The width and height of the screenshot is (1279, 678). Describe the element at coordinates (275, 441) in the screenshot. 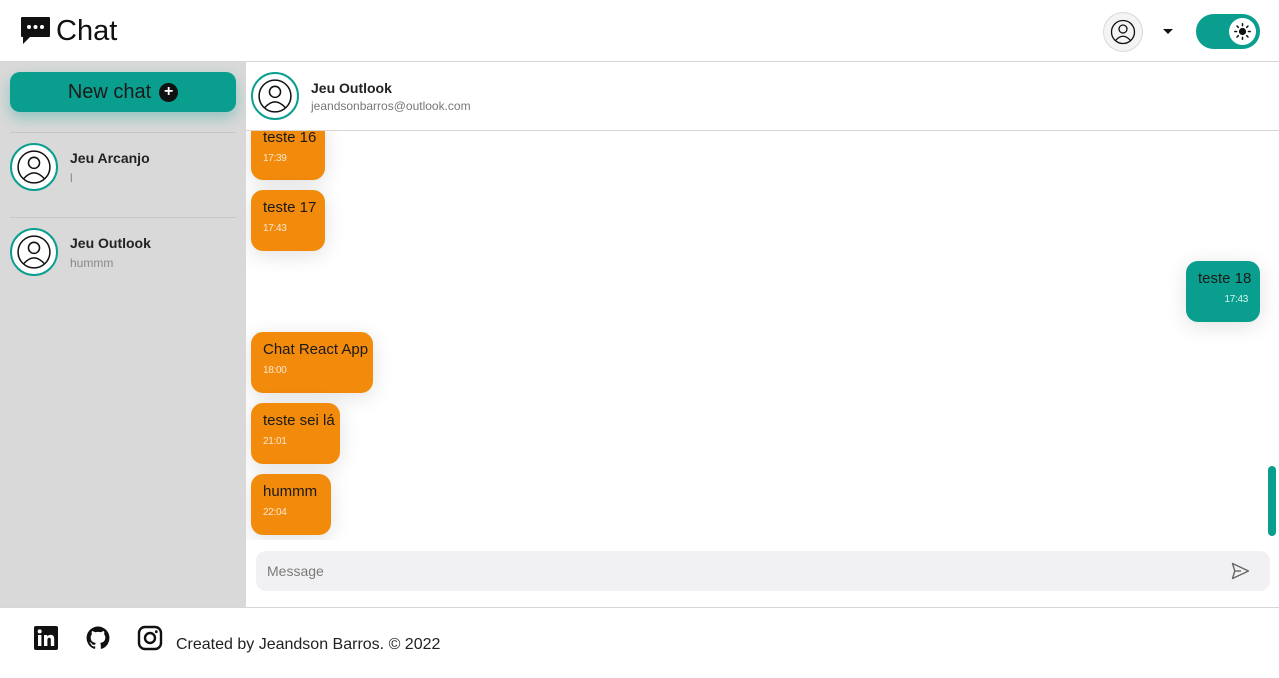

I see `message-time: 21:01` at that location.